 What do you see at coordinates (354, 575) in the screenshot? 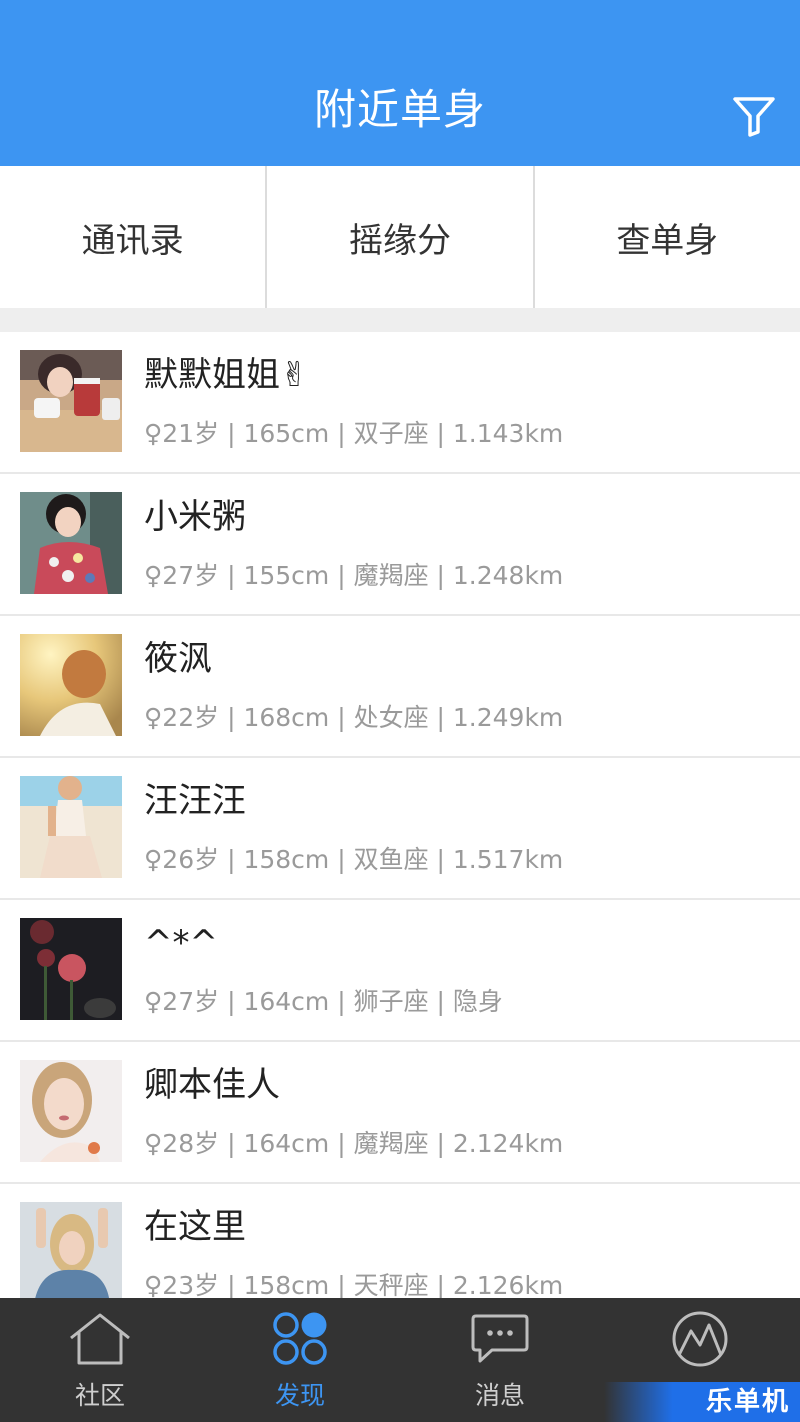
I see `person-info: ♀27岁 | 155cm | 魔羯座 | 1.248km` at bounding box center [354, 575].